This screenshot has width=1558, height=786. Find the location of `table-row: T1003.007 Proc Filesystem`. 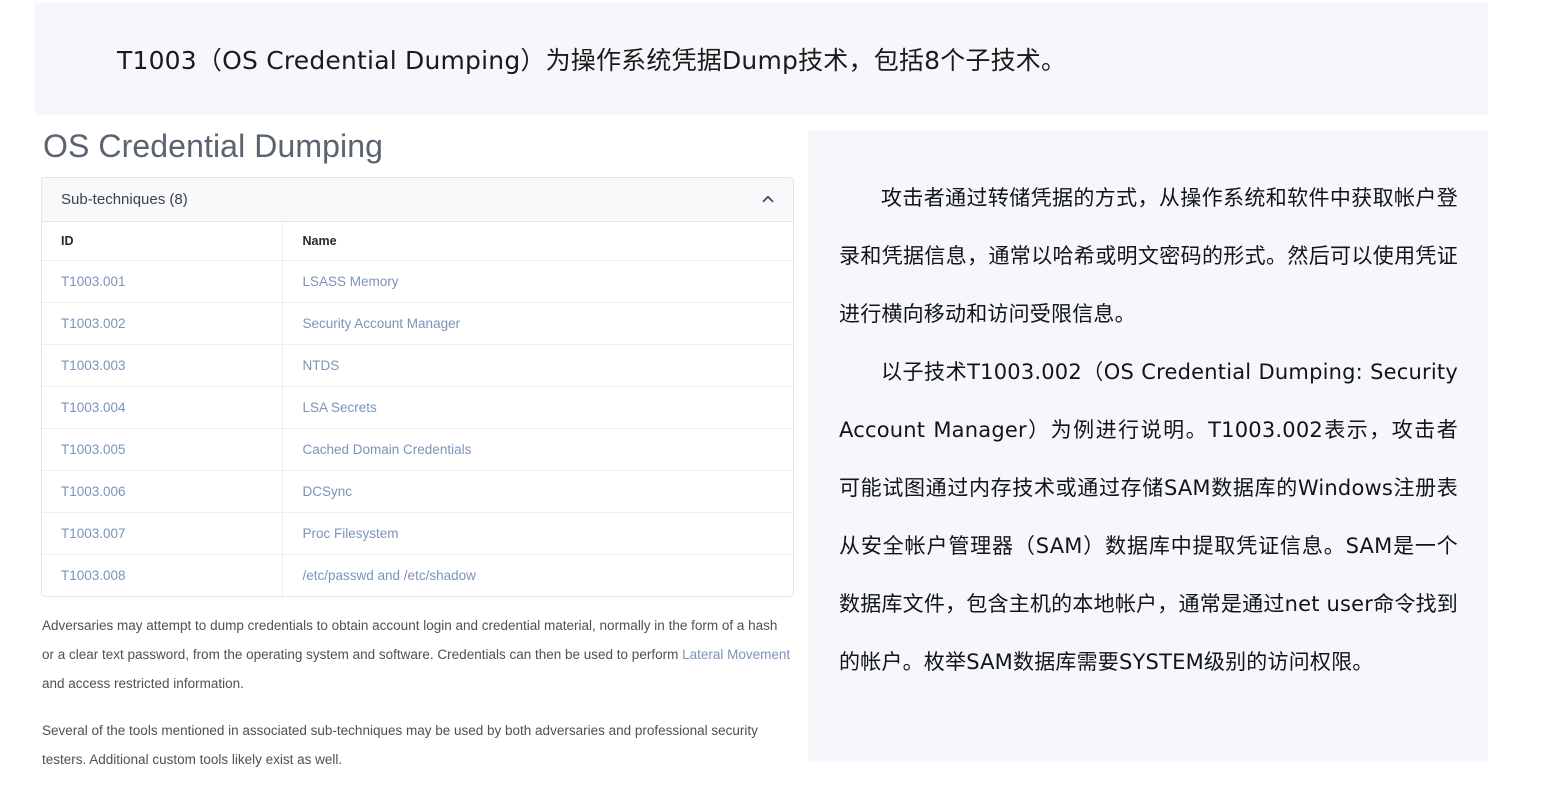

table-row: T1003.007 Proc Filesystem is located at coordinates (417, 533).